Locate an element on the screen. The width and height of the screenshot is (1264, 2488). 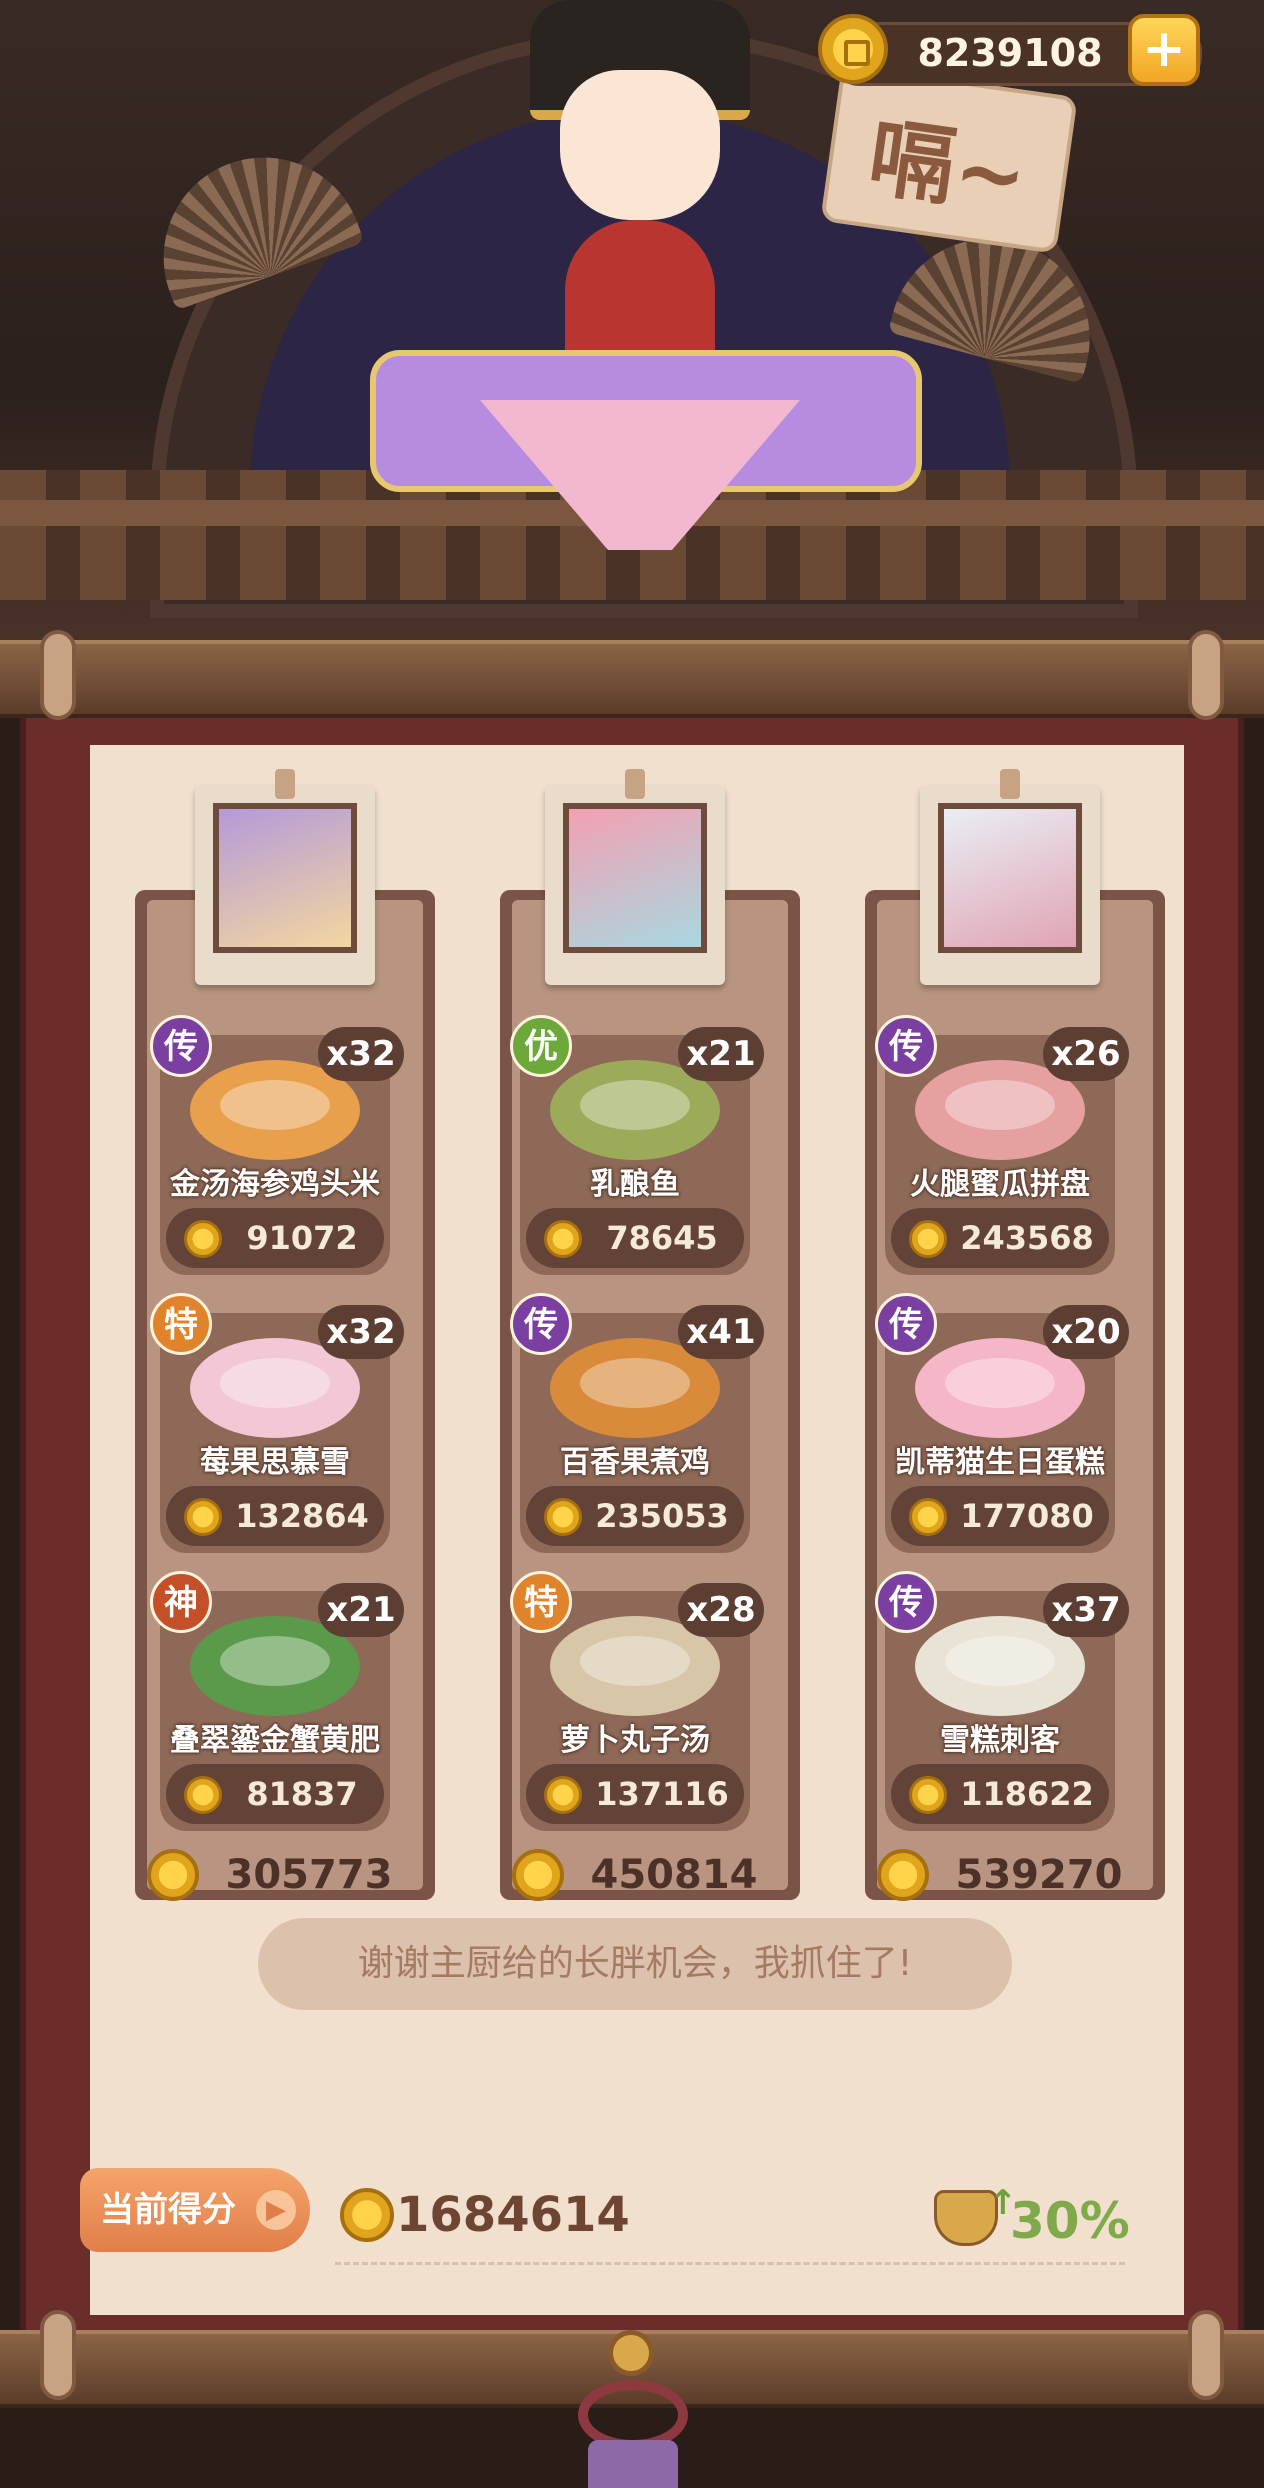
dish-card: 传 x20 凯蒂猫生日蛋糕 177080 is located at coordinates (1002, 1423).